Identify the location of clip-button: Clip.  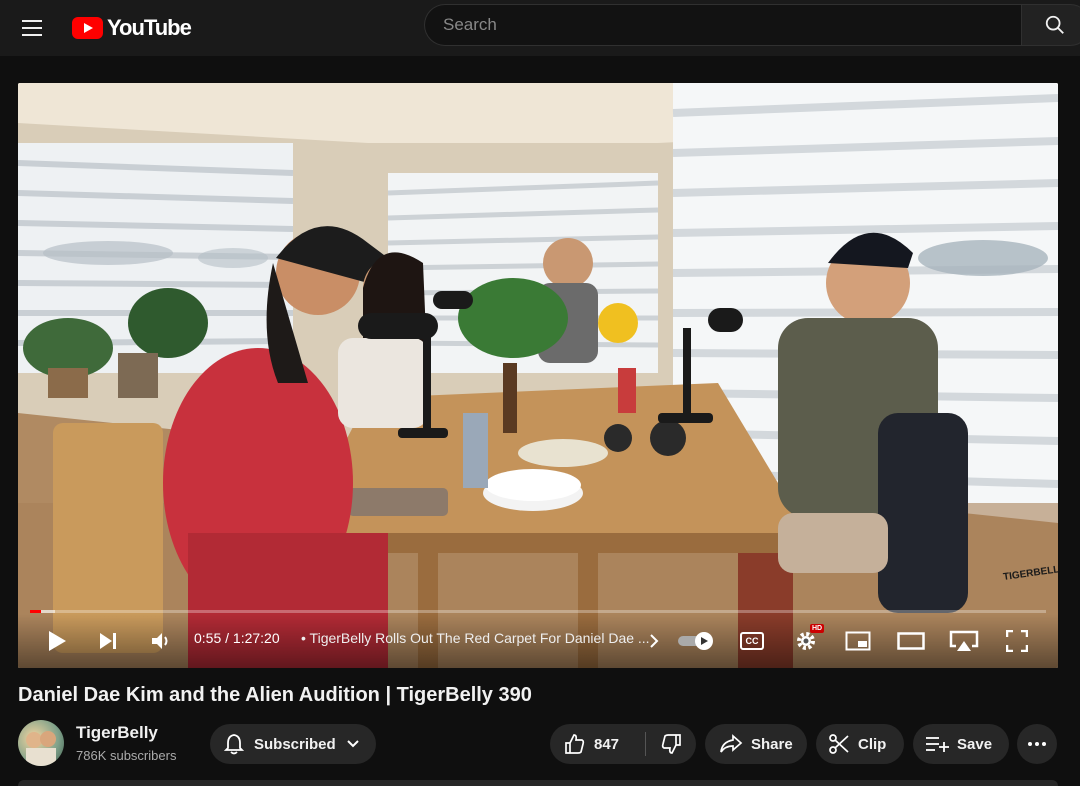
(860, 744).